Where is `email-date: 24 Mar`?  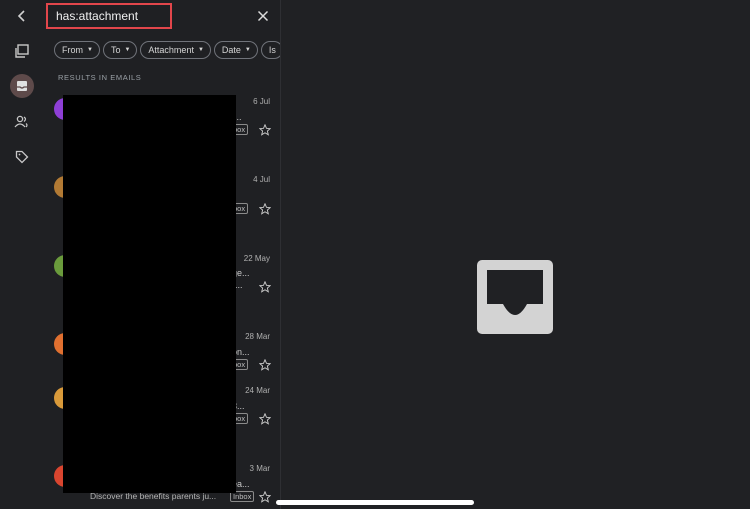 email-date: 24 Mar is located at coordinates (257, 390).